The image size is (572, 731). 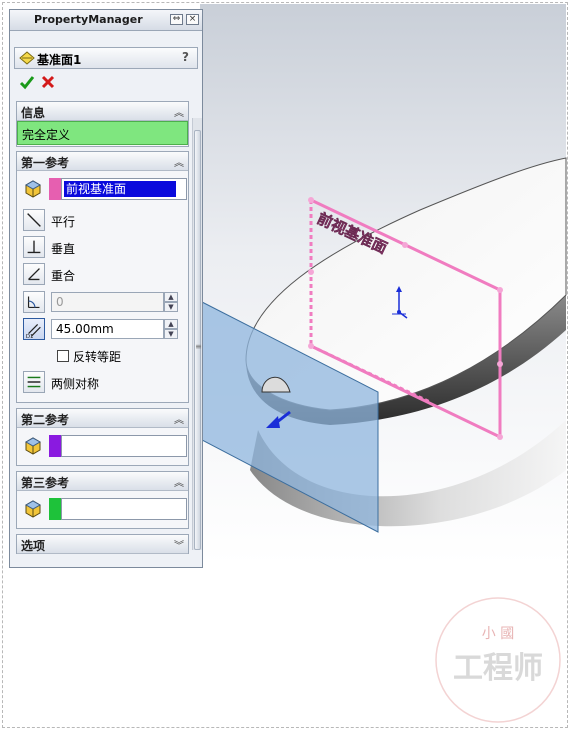 I want to click on svg-text: 小 國, so click(x=498, y=634).